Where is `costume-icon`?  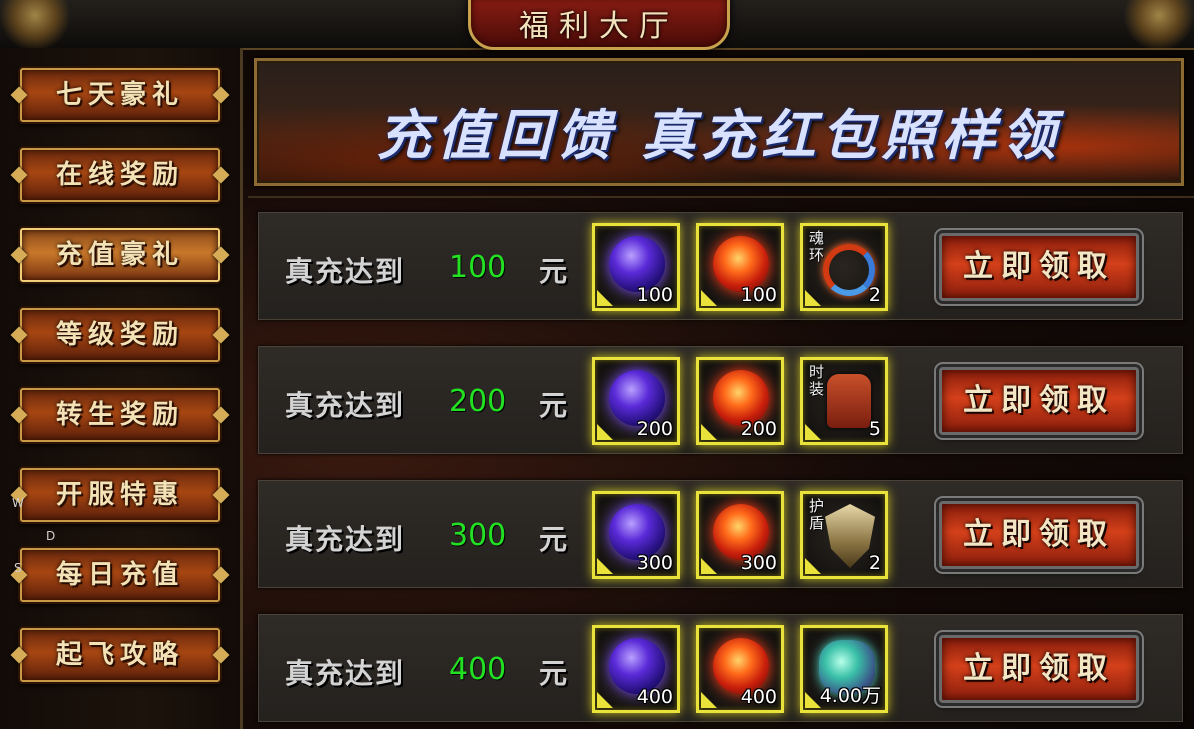
costume-icon is located at coordinates (849, 401).